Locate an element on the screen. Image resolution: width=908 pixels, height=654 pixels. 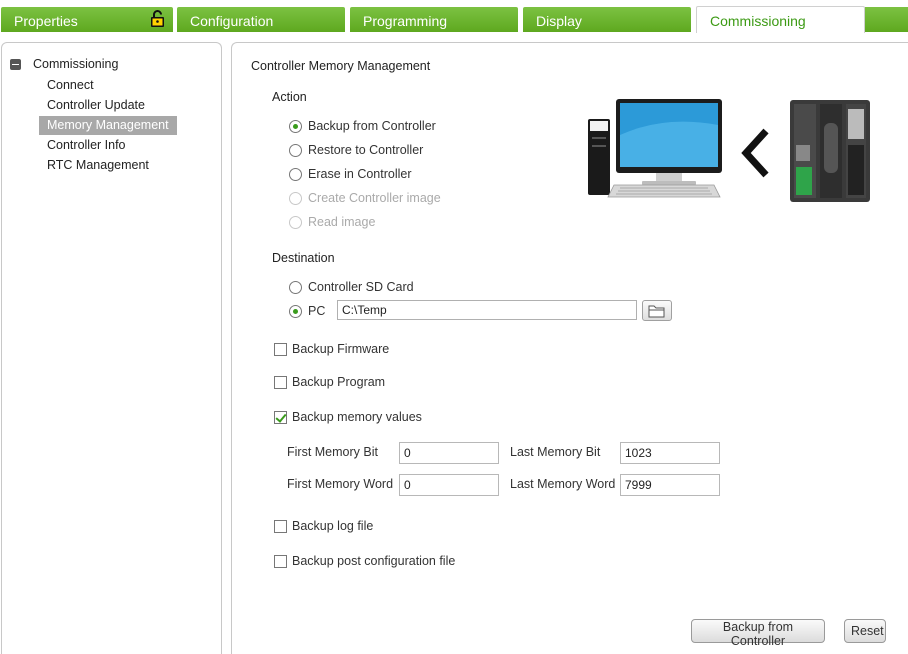
folder-icon is located at coordinates (656, 311).